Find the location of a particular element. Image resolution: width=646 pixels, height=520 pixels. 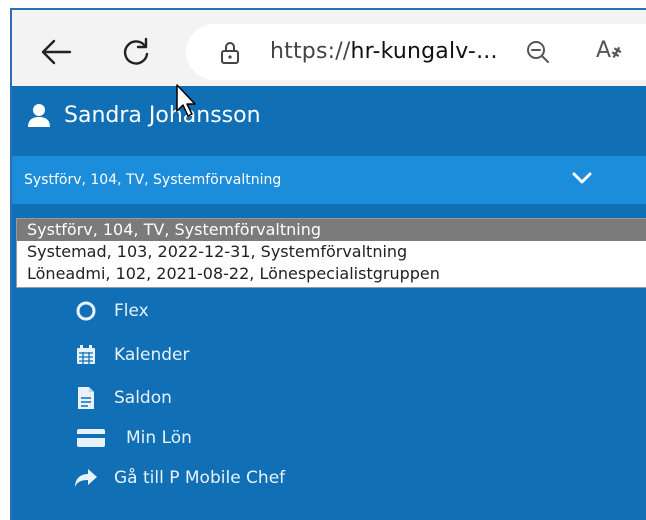

reload-icon is located at coordinates (136, 51).